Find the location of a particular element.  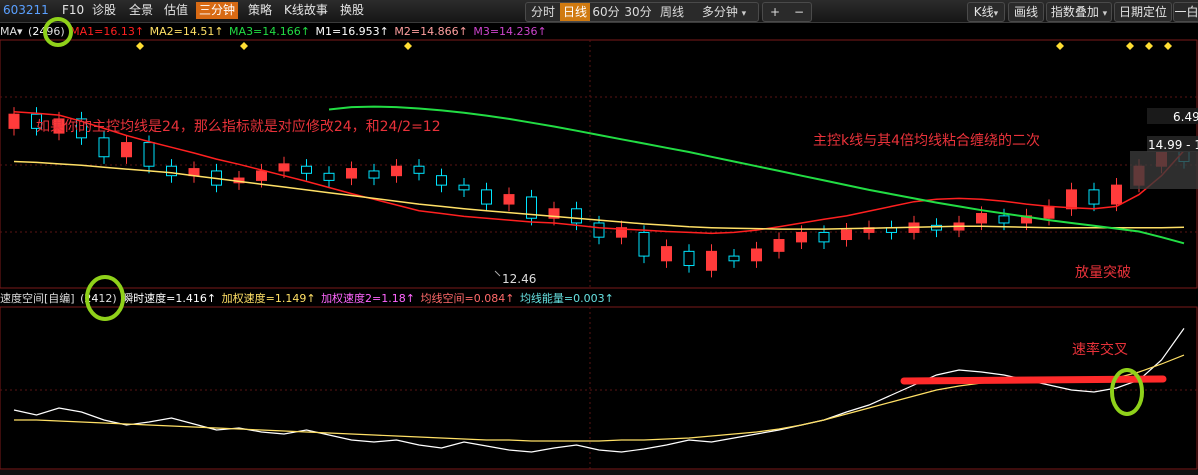

ma-energy-value: 均线能量=0.003↑ is located at coordinates (566, 298).